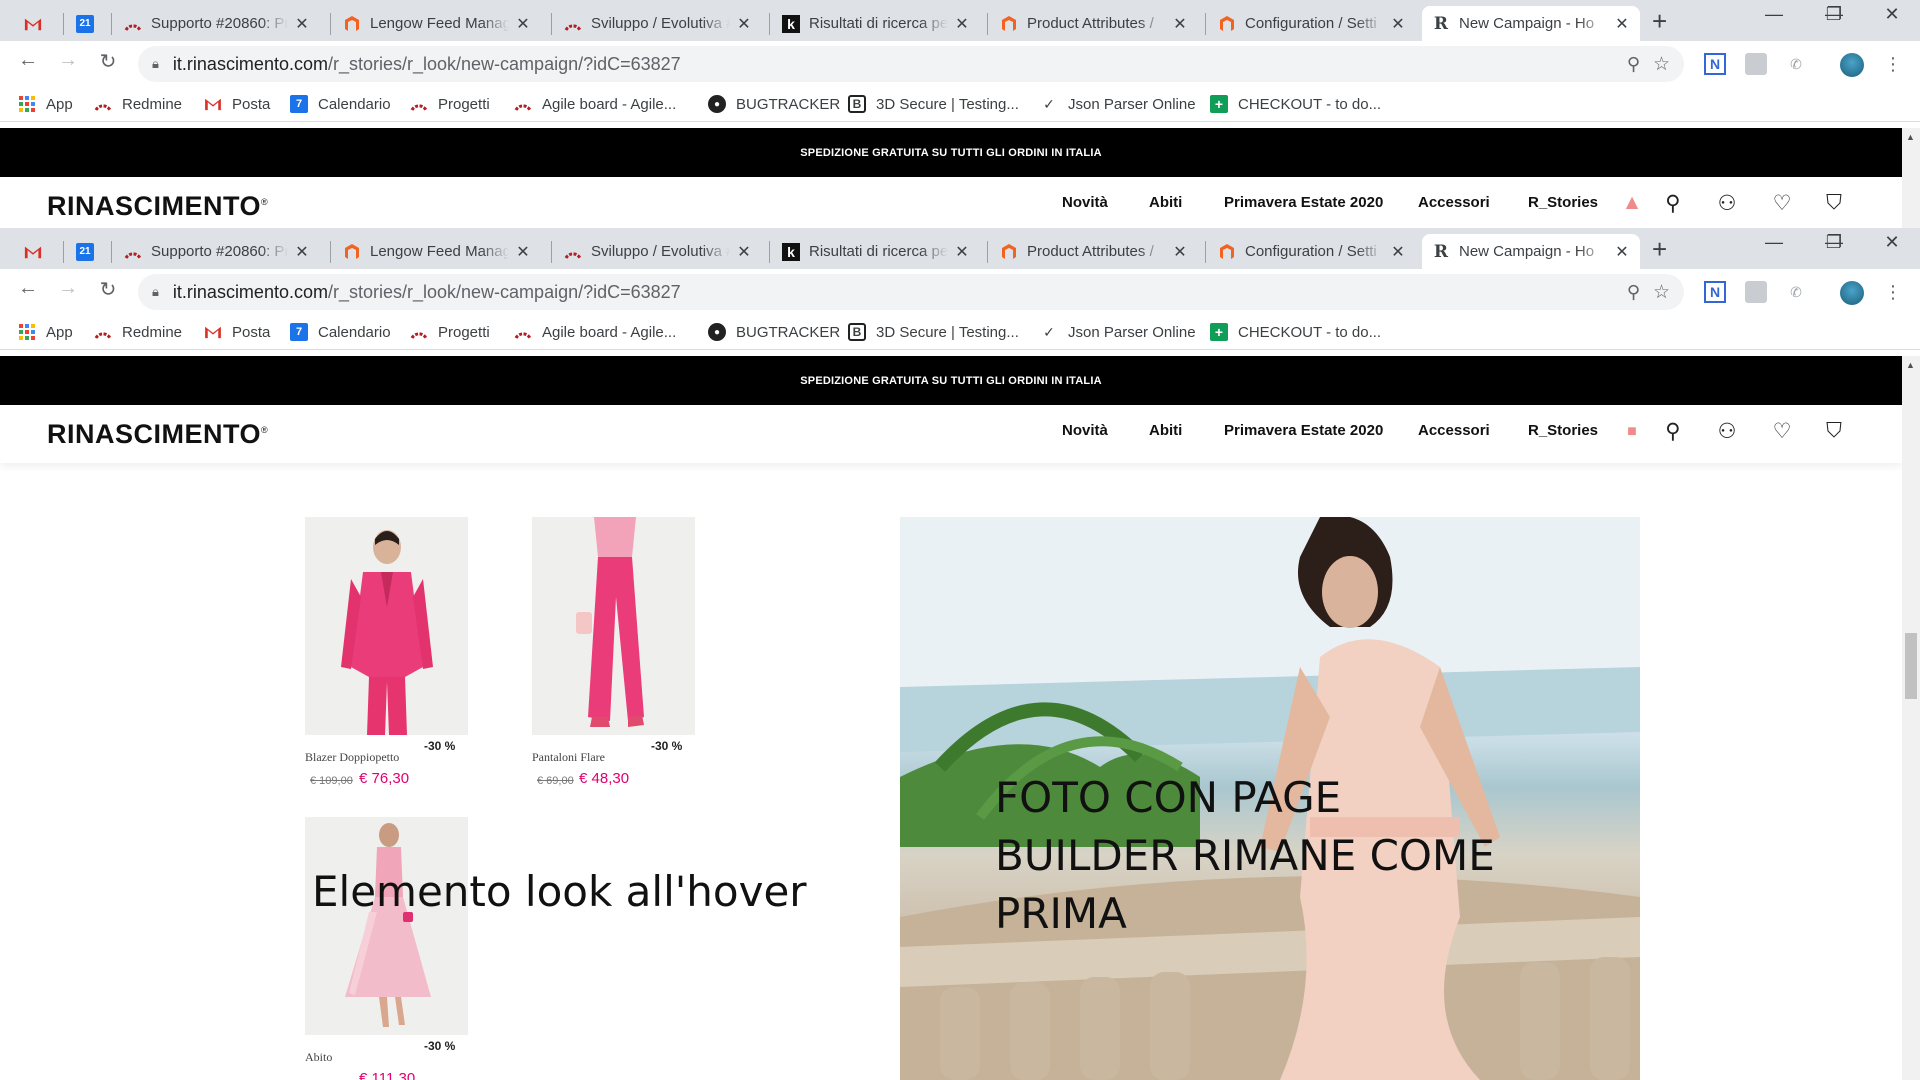  I want to click on menu-novita: Novità, so click(1085, 430).